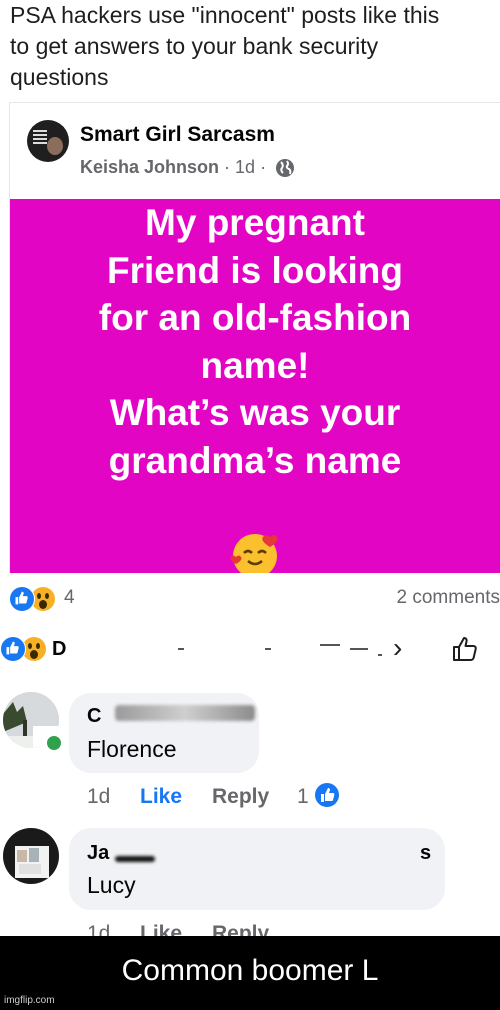 This screenshot has height=1010, width=500. What do you see at coordinates (245, 167) in the screenshot?
I see `post-time: 1d` at bounding box center [245, 167].